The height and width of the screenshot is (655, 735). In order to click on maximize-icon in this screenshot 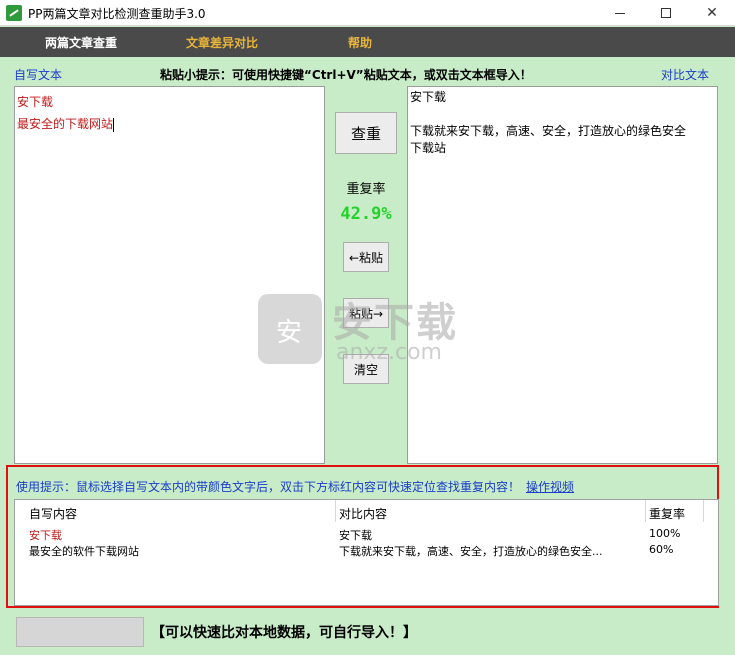, I will do `click(666, 13)`.